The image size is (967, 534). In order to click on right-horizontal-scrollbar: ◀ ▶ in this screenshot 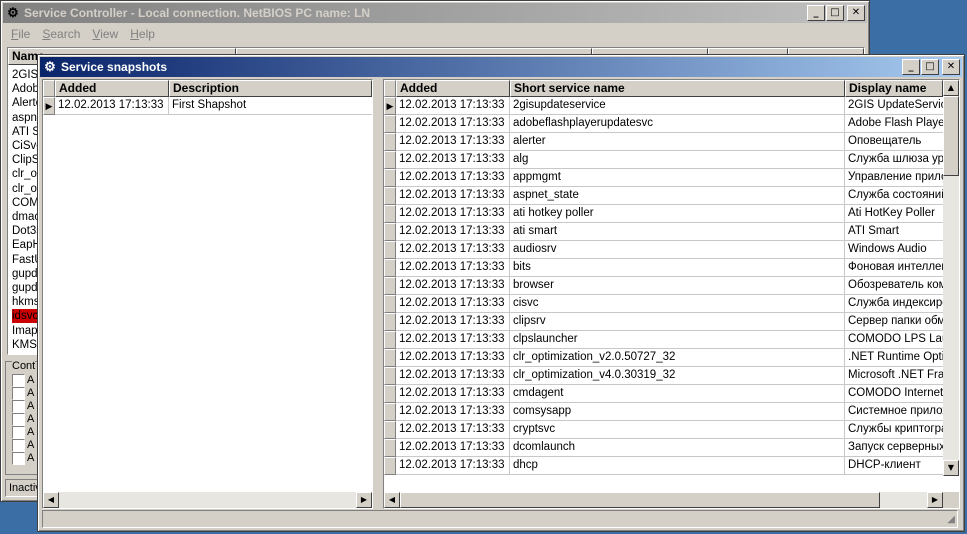, I will do `click(663, 500)`.